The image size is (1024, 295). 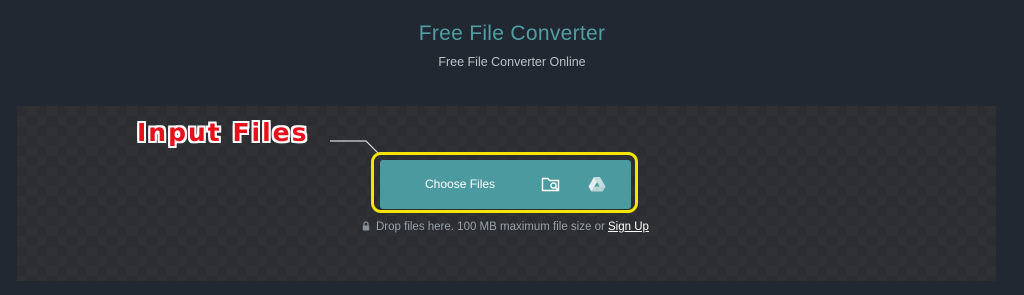 What do you see at coordinates (597, 184) in the screenshot?
I see `google-drive-icon` at bounding box center [597, 184].